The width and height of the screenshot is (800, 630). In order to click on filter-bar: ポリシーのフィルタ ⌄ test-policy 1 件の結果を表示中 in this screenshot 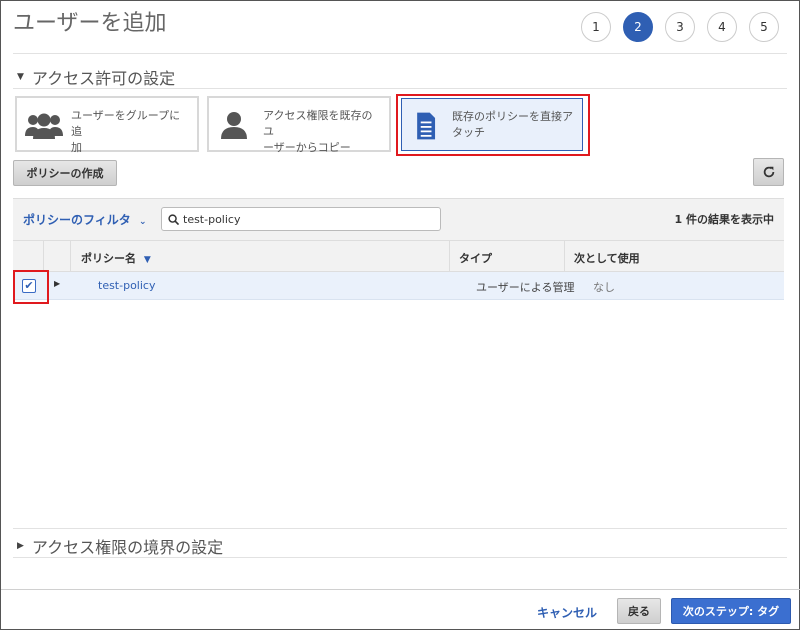, I will do `click(398, 219)`.